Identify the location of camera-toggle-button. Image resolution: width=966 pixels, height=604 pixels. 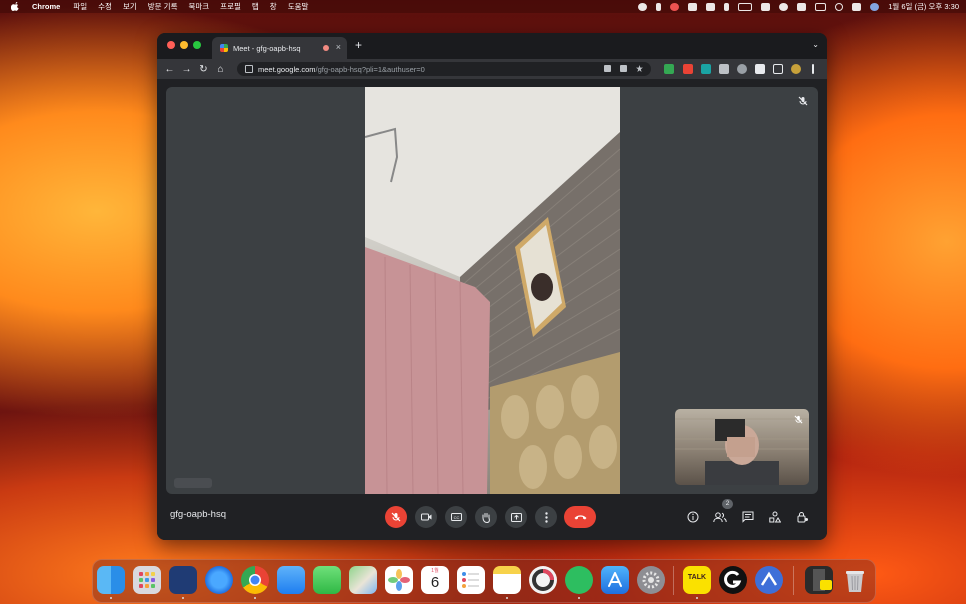
(426, 517).